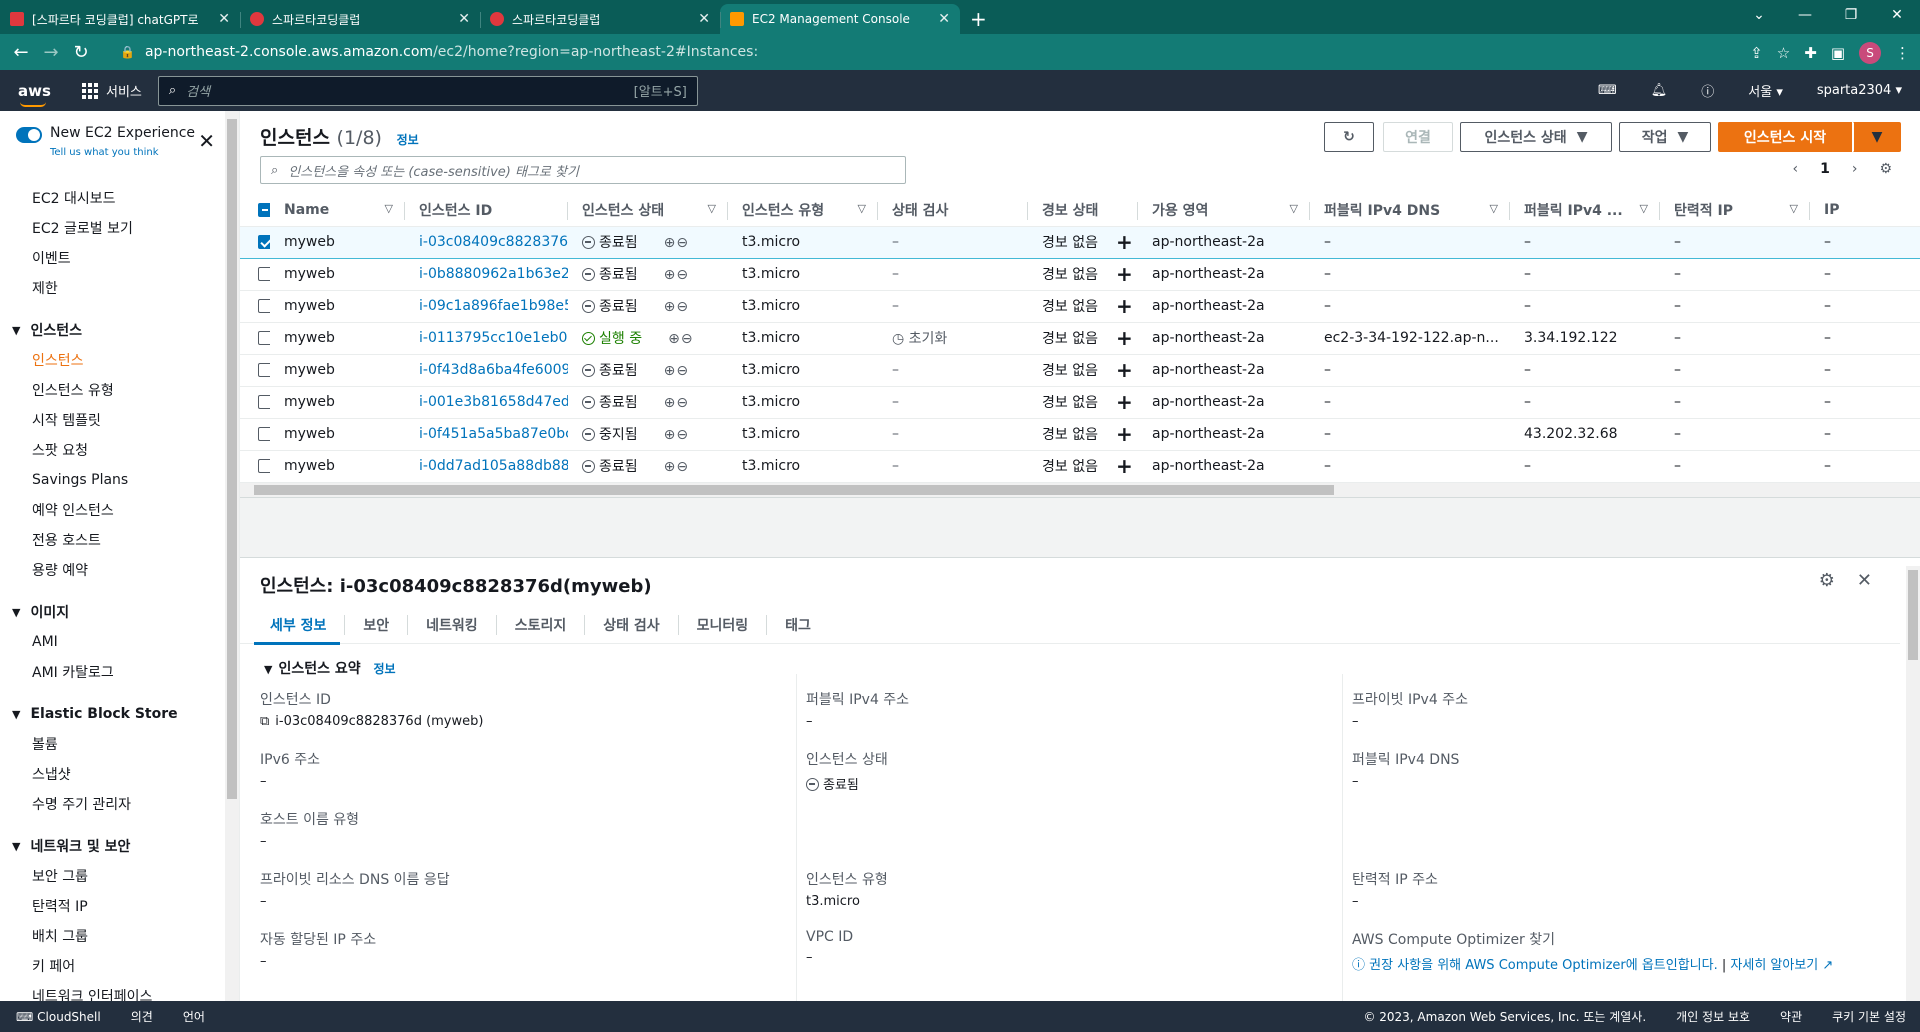 This screenshot has width=1920, height=1032. Describe the element at coordinates (803, 210) in the screenshot. I see `column-header: 인스턴스 유형 ▽` at that location.